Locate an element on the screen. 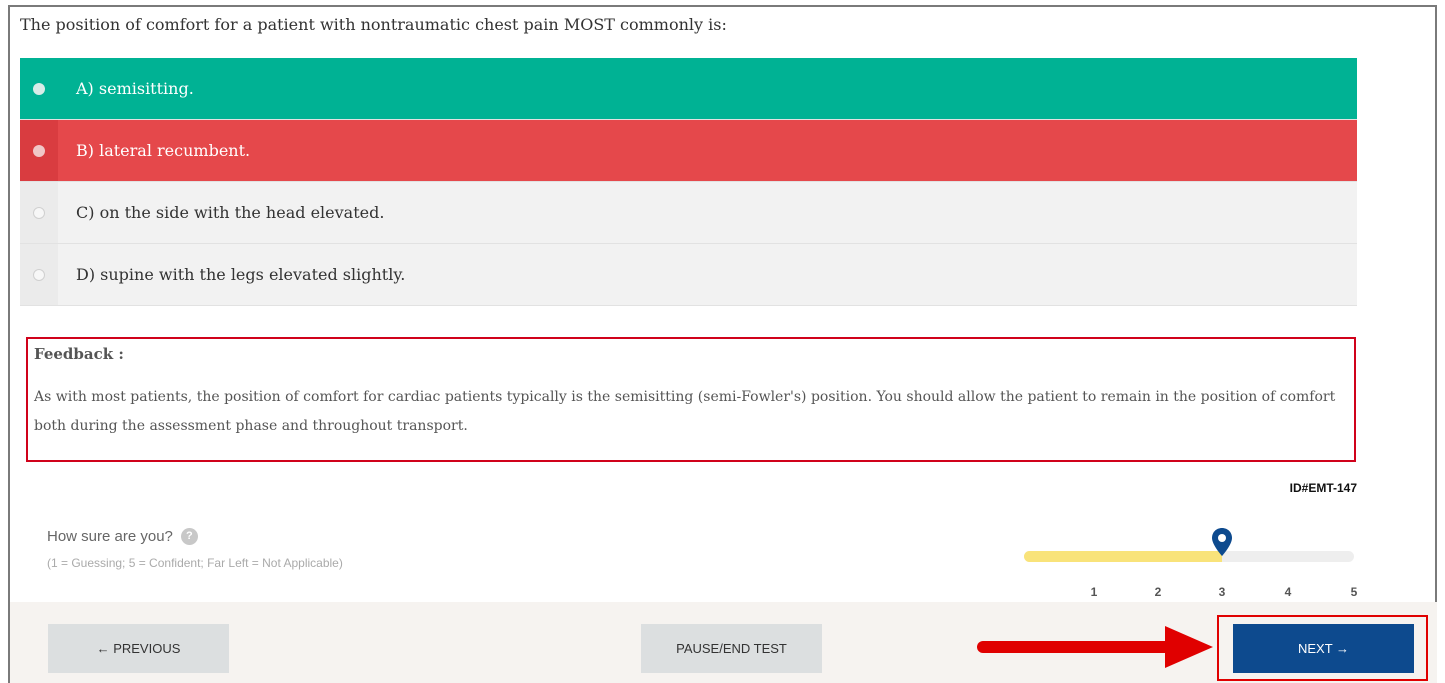 The image size is (1445, 683). option-c: C) on the side with the head elevated. is located at coordinates (688, 213).